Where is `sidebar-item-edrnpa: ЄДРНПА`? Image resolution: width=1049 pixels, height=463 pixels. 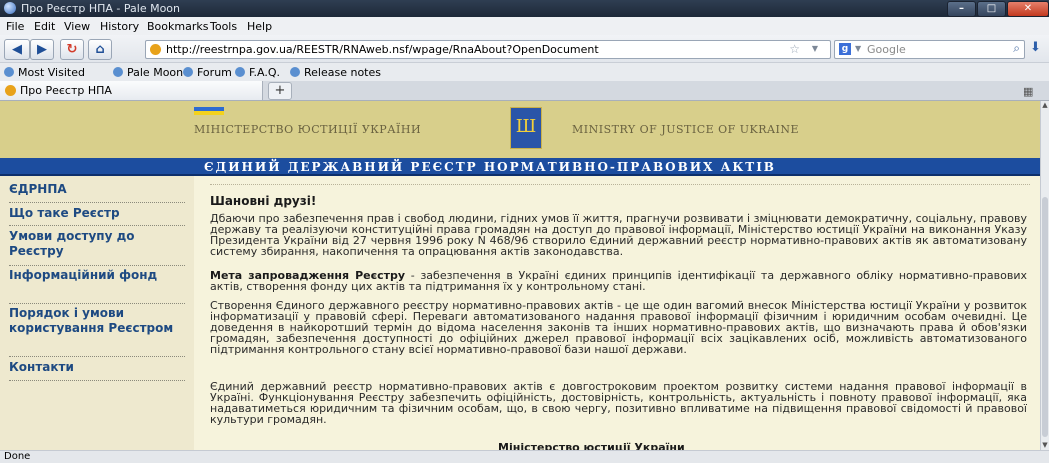 sidebar-item-edrnpa: ЄДРНПА is located at coordinates (97, 189).